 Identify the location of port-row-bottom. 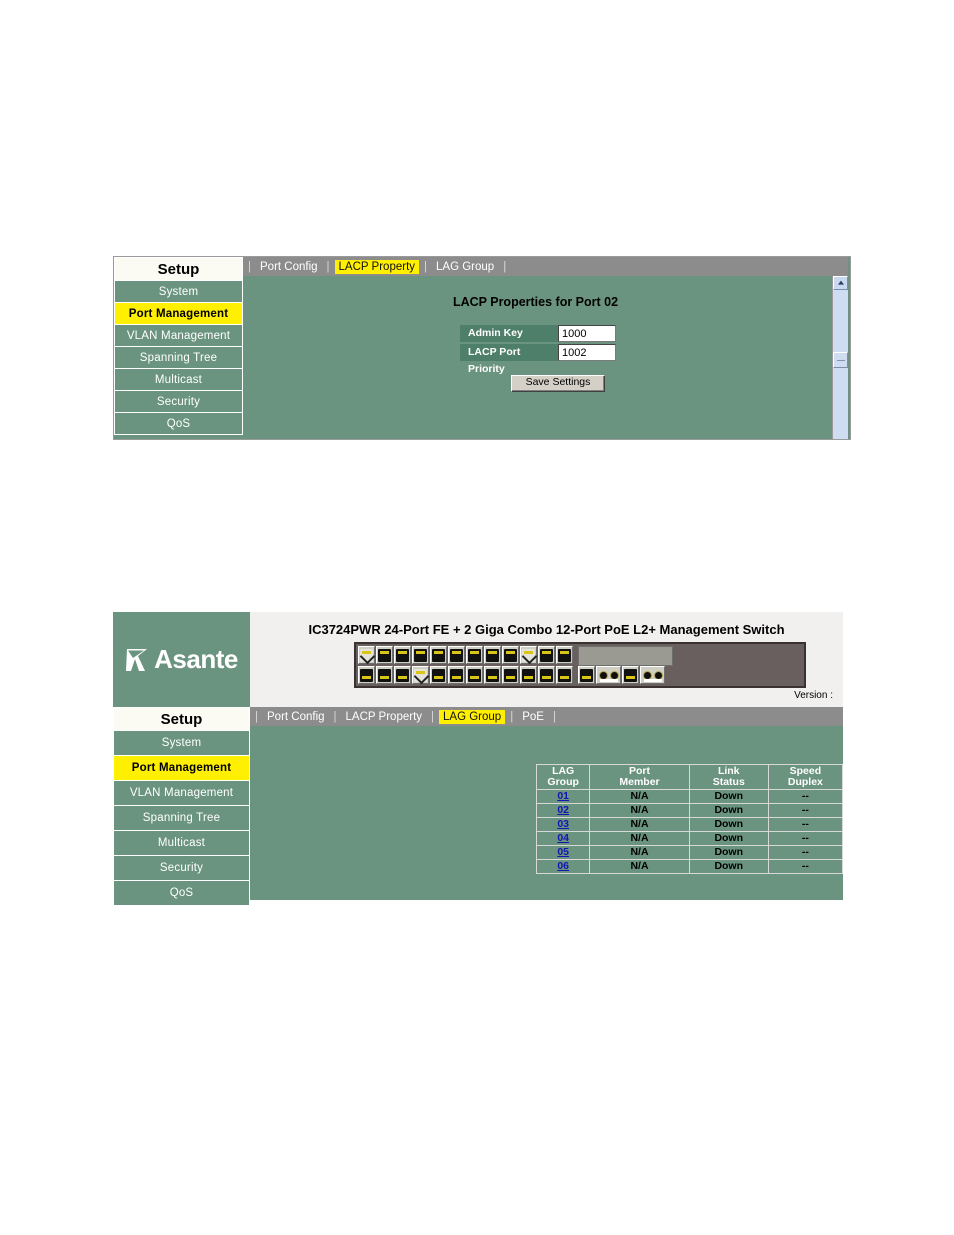
(466, 675).